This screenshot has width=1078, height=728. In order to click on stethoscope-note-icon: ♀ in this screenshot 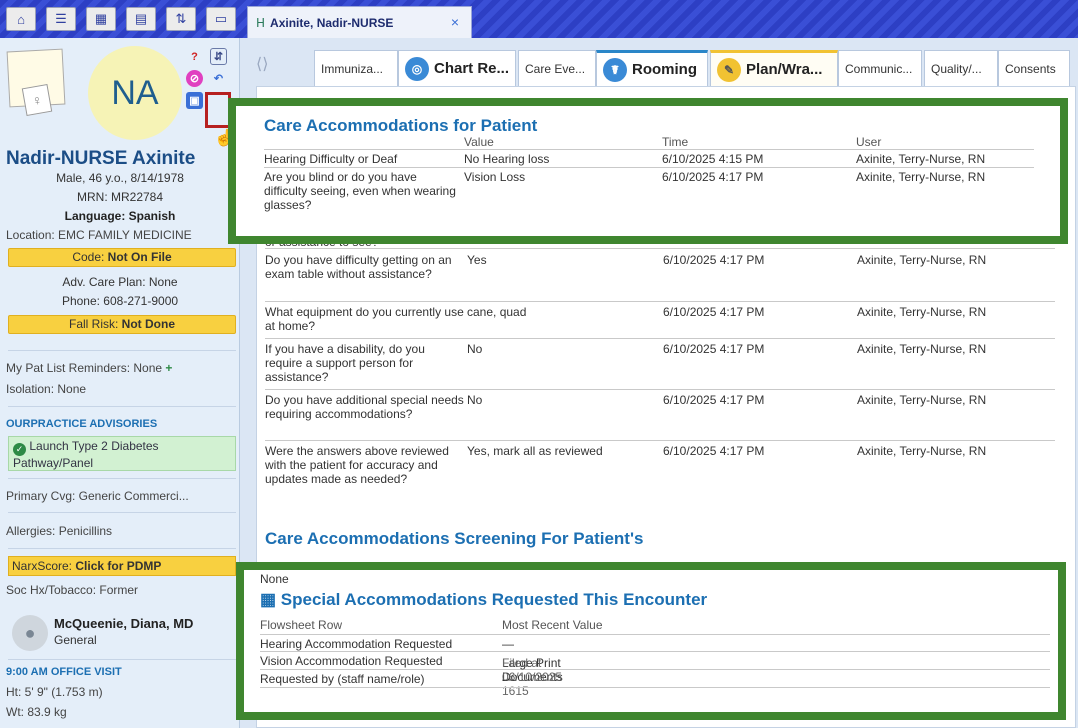, I will do `click(37, 100)`.